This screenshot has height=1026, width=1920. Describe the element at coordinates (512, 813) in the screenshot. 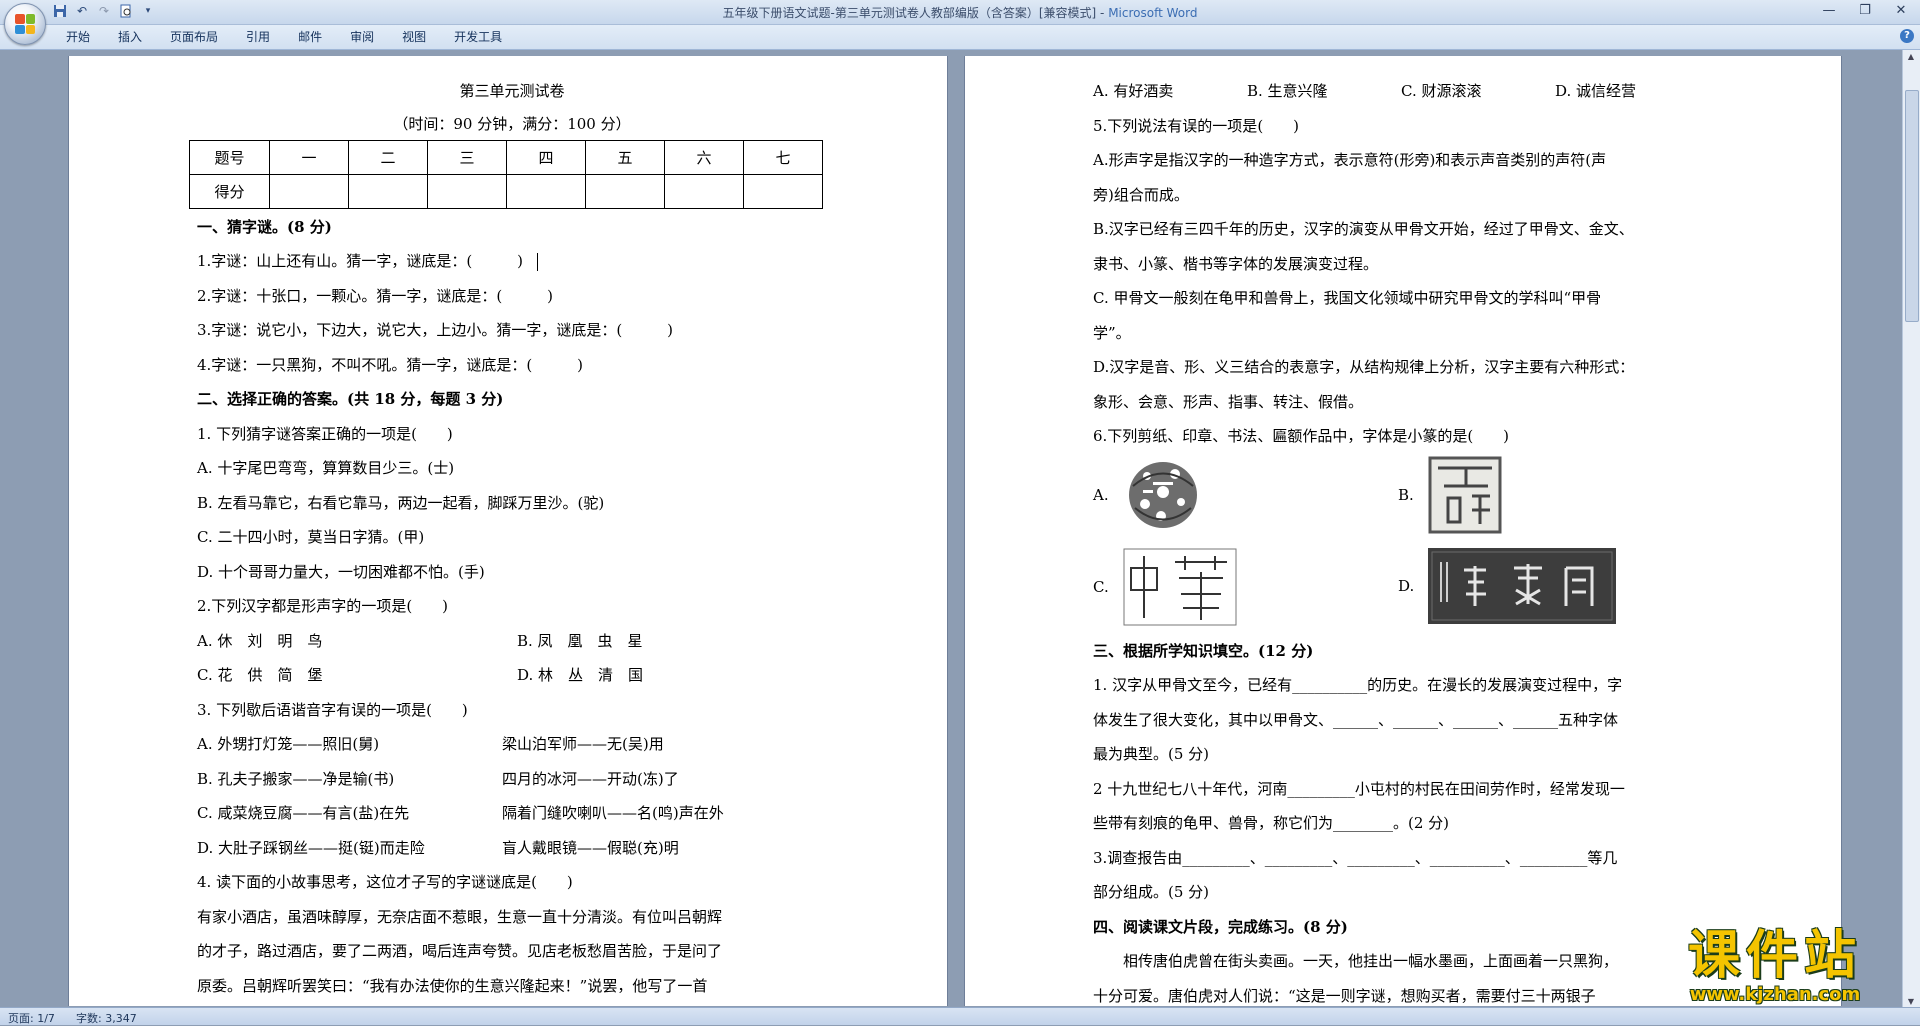

I see `option-row: C. 咸菜烧豆腐——有言(盐)在先 隔着门缝吹喇叭——名(鸣)声在外` at that location.